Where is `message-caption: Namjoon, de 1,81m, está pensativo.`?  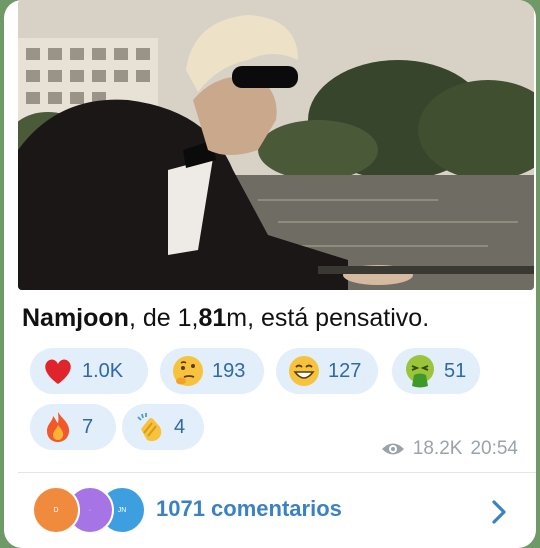
message-caption: Namjoon, de 1,81m, está pensativo. is located at coordinates (277, 318).